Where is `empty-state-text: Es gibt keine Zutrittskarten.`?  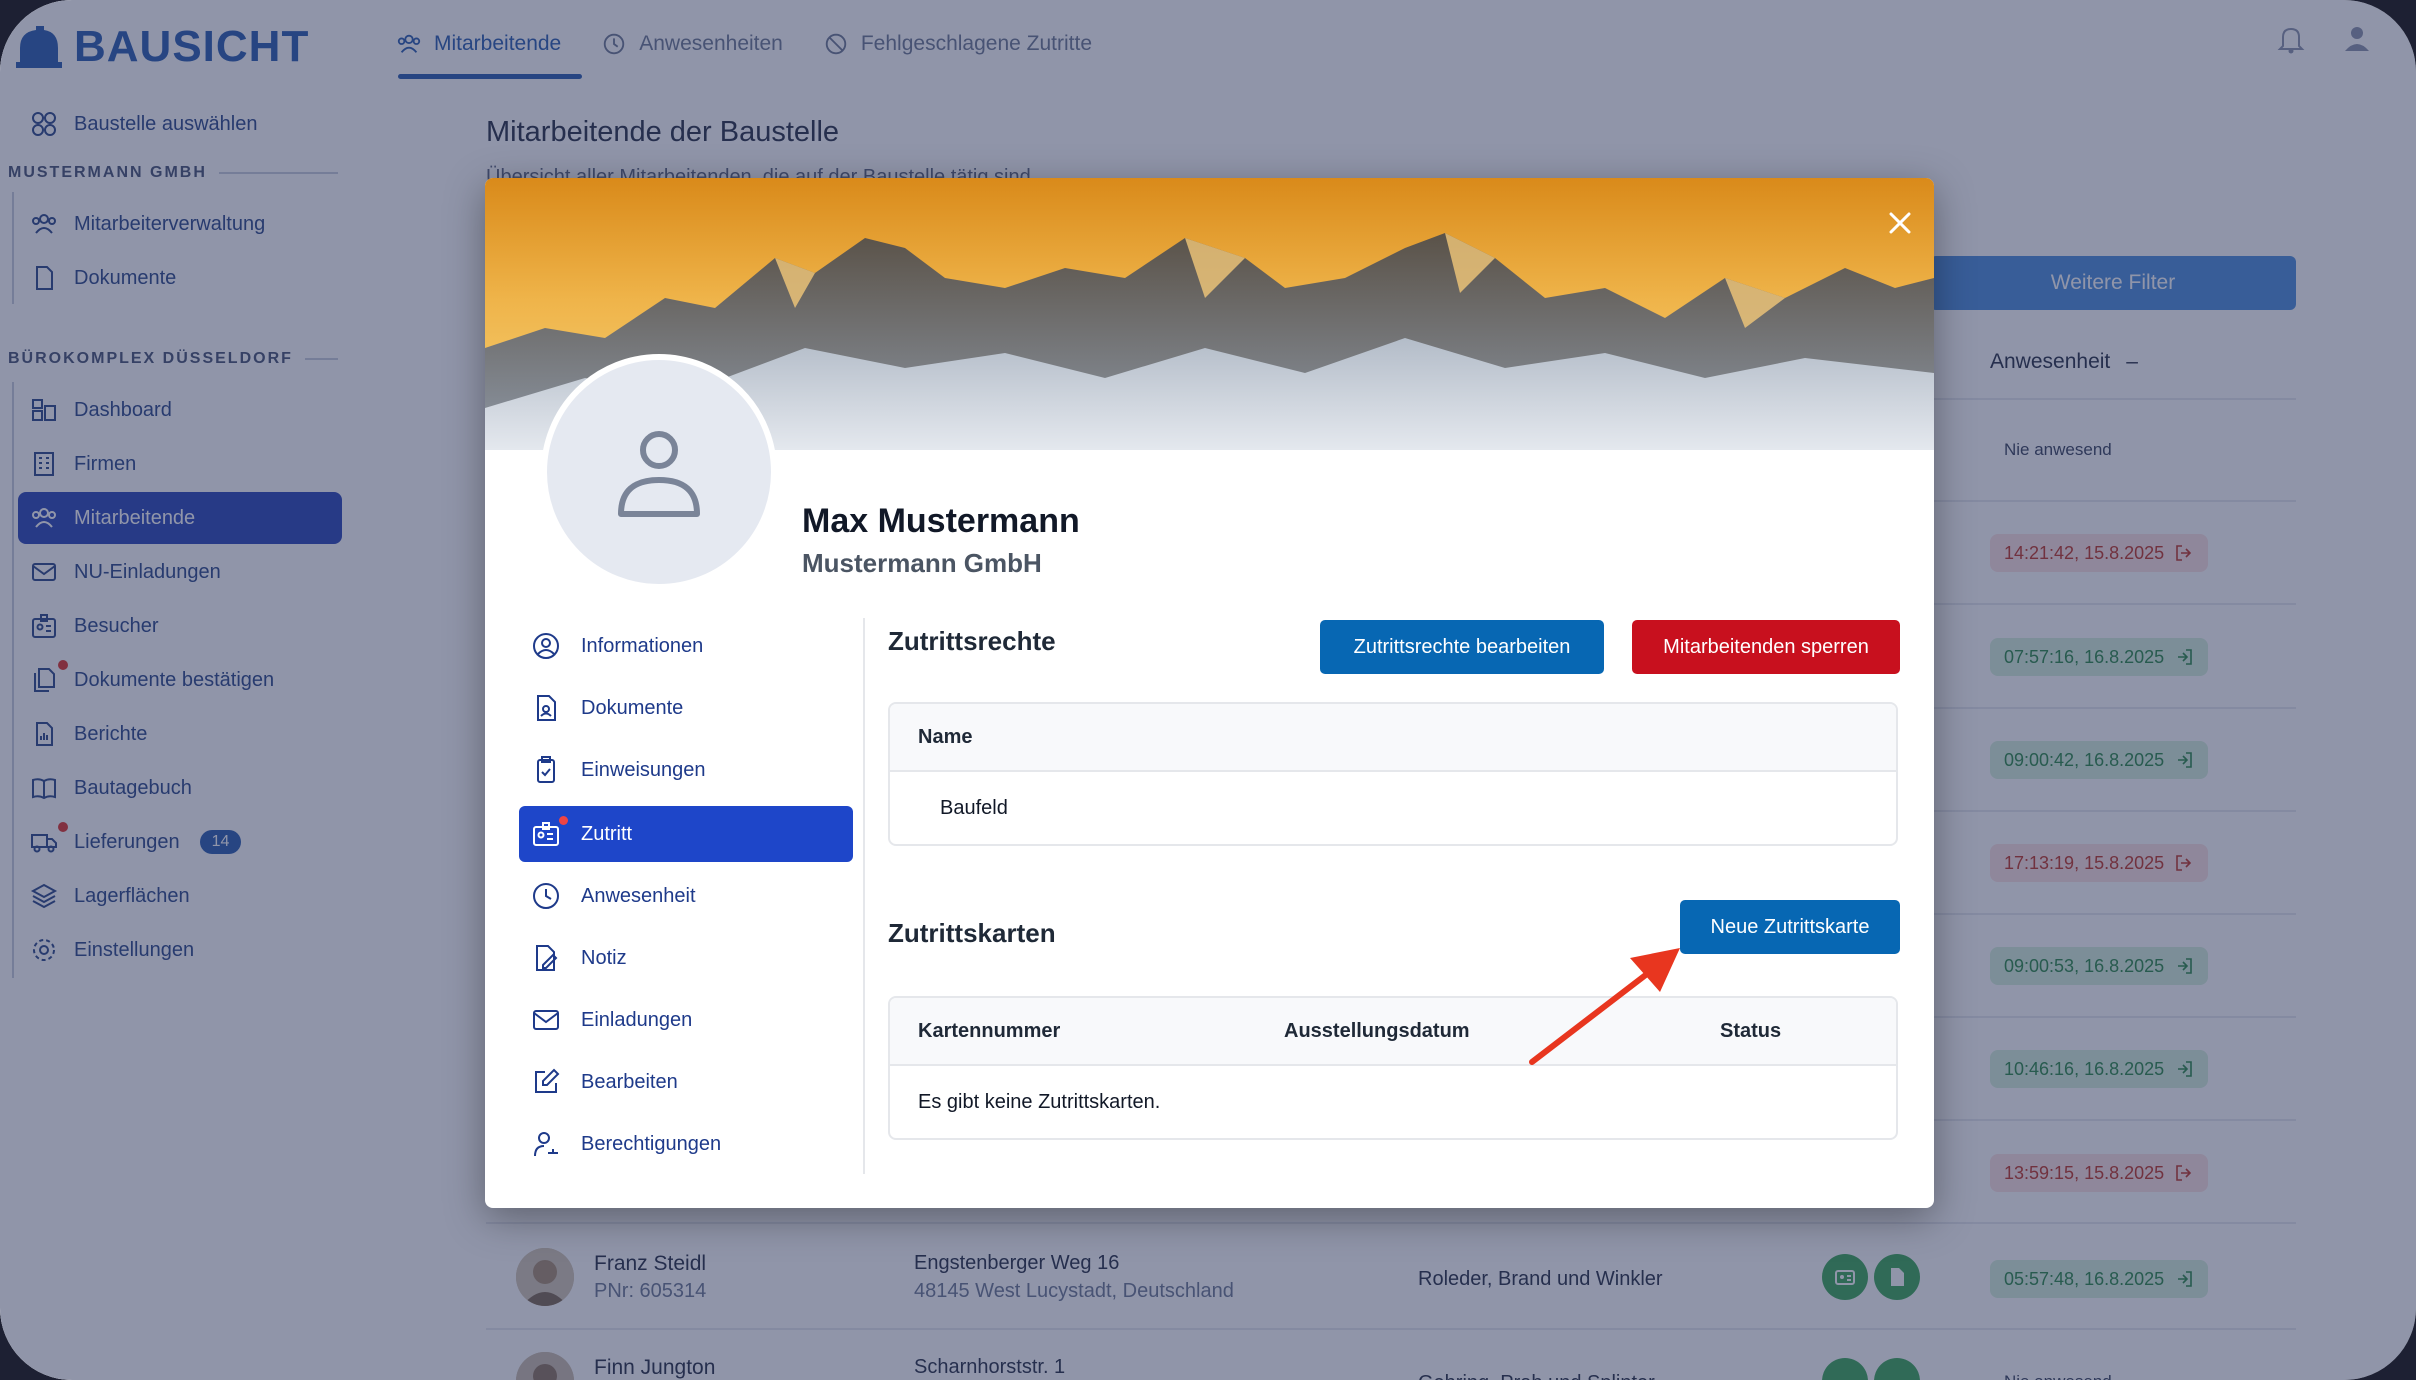
empty-state-text: Es gibt keine Zutrittskarten. is located at coordinates (1039, 1101).